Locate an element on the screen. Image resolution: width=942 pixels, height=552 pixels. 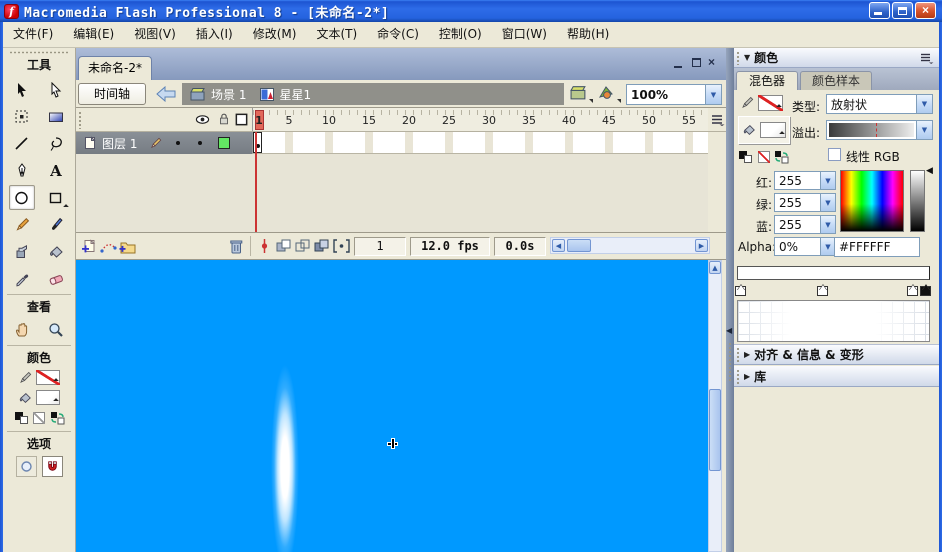
no-color-button is located at coordinates (39, 418).